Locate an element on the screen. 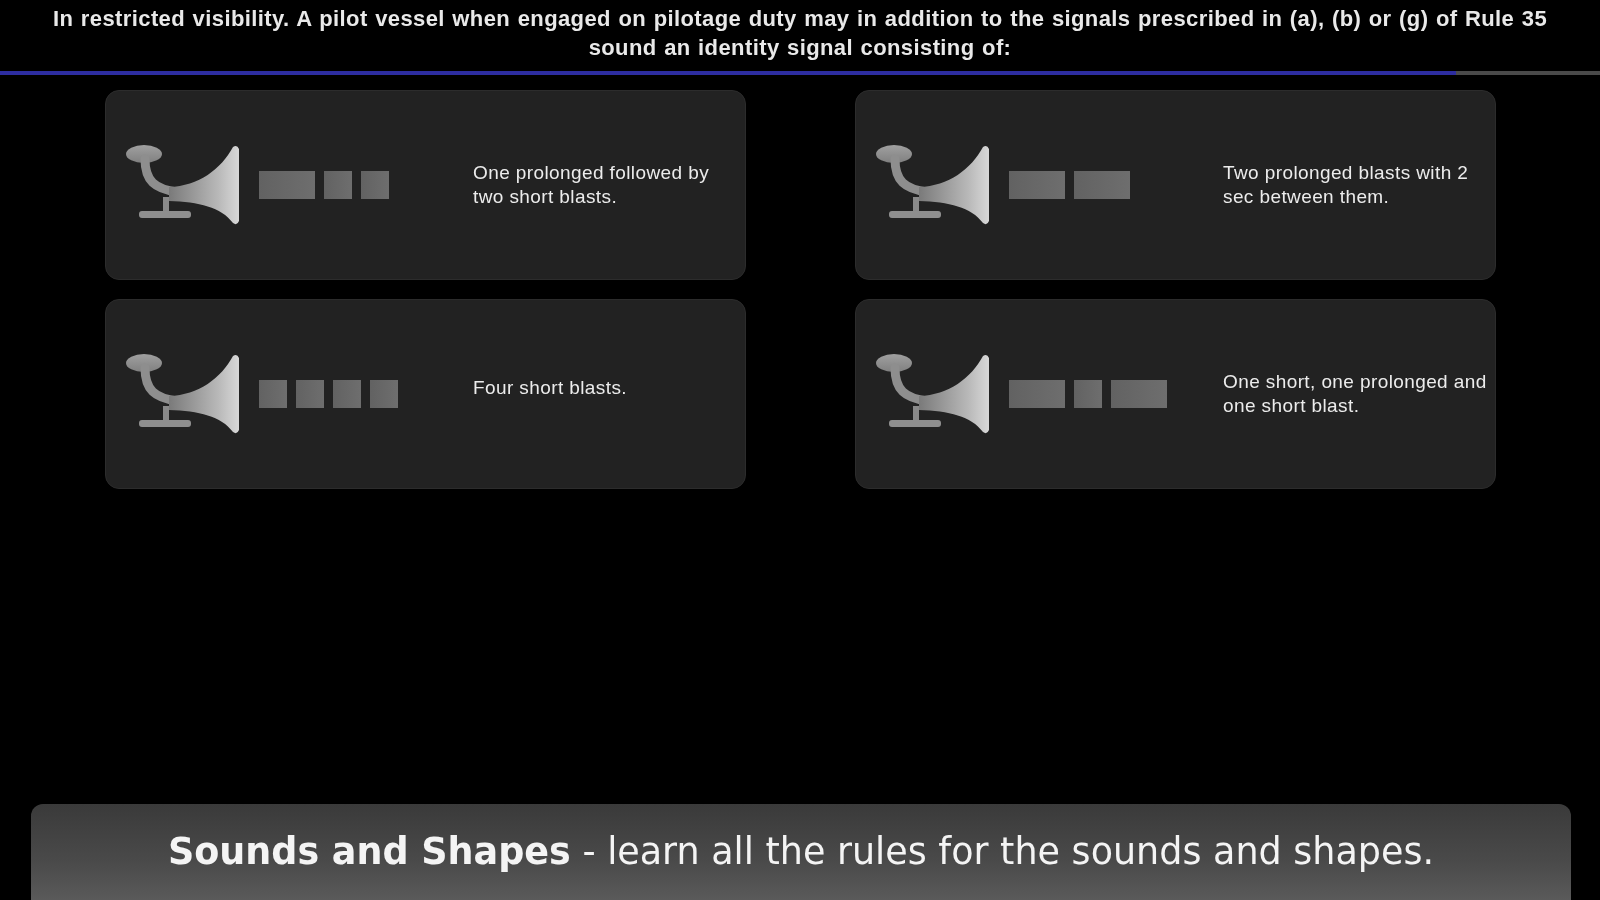  banner-text: Sounds and Shapes - learn all the rules for the sounds and shapes. is located at coordinates (801, 851).